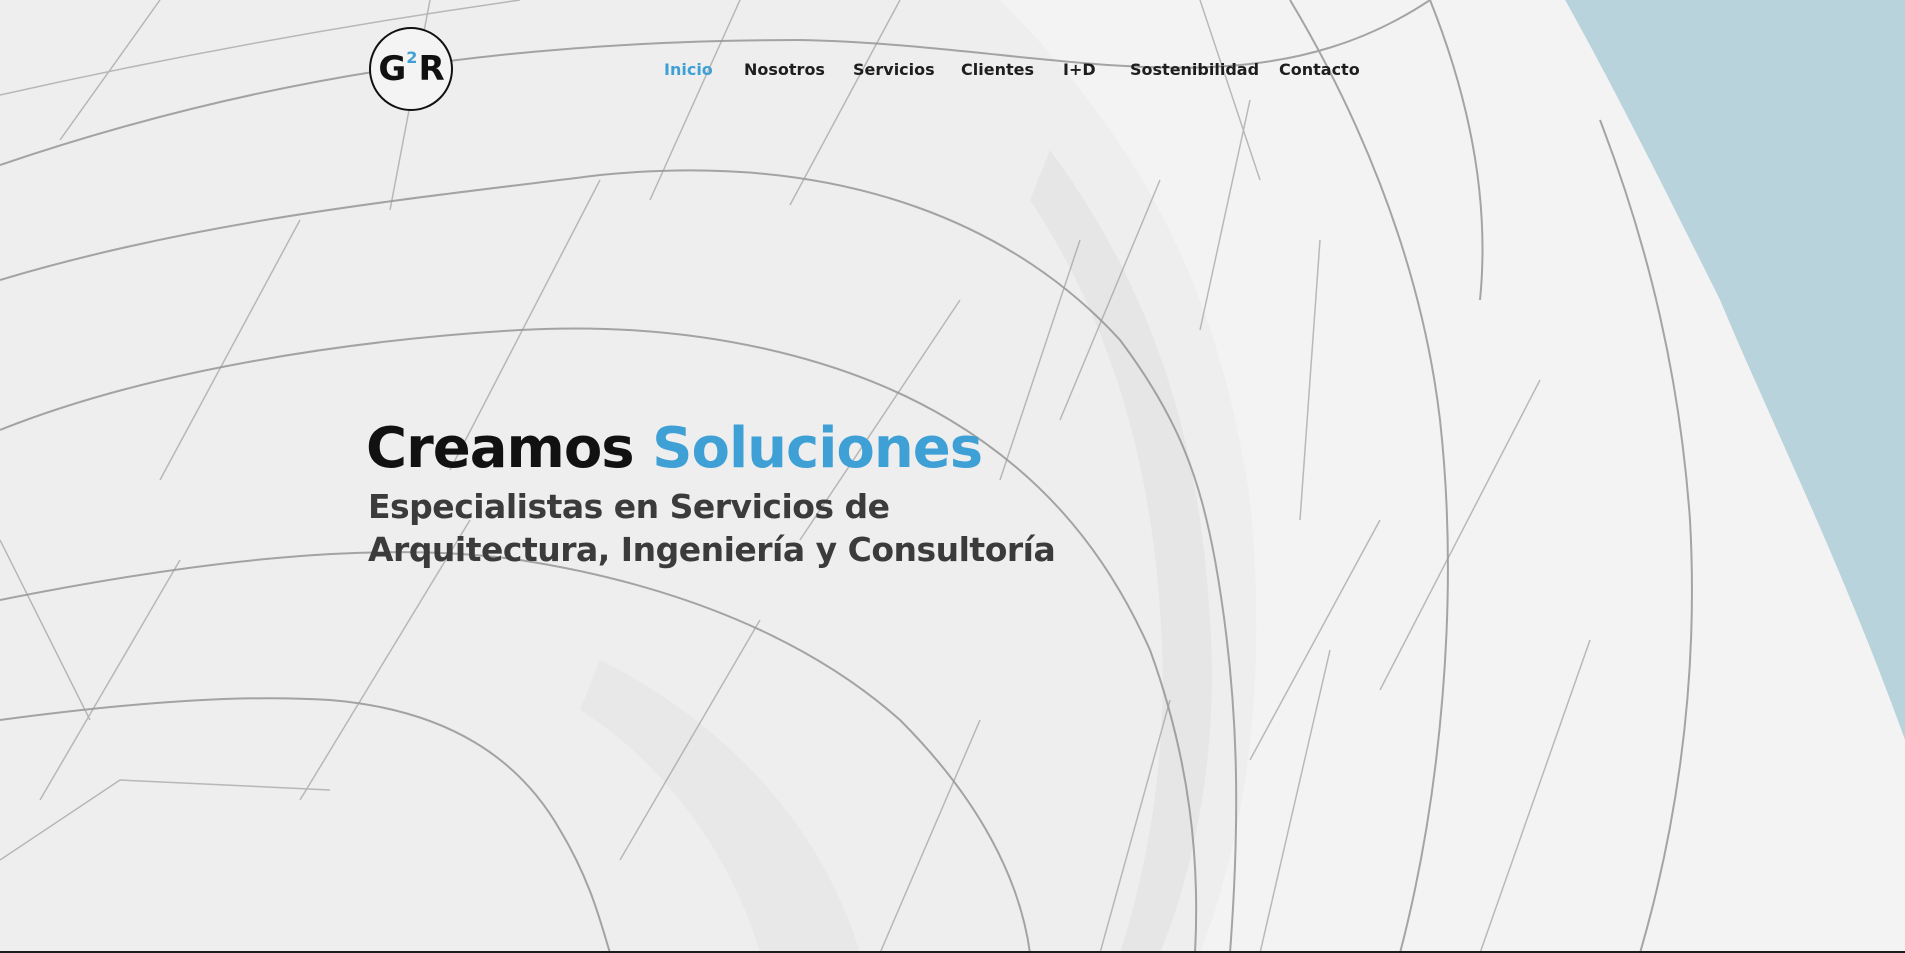 The image size is (1905, 953). I want to click on nav-item-inicio: Inicio, so click(688, 70).